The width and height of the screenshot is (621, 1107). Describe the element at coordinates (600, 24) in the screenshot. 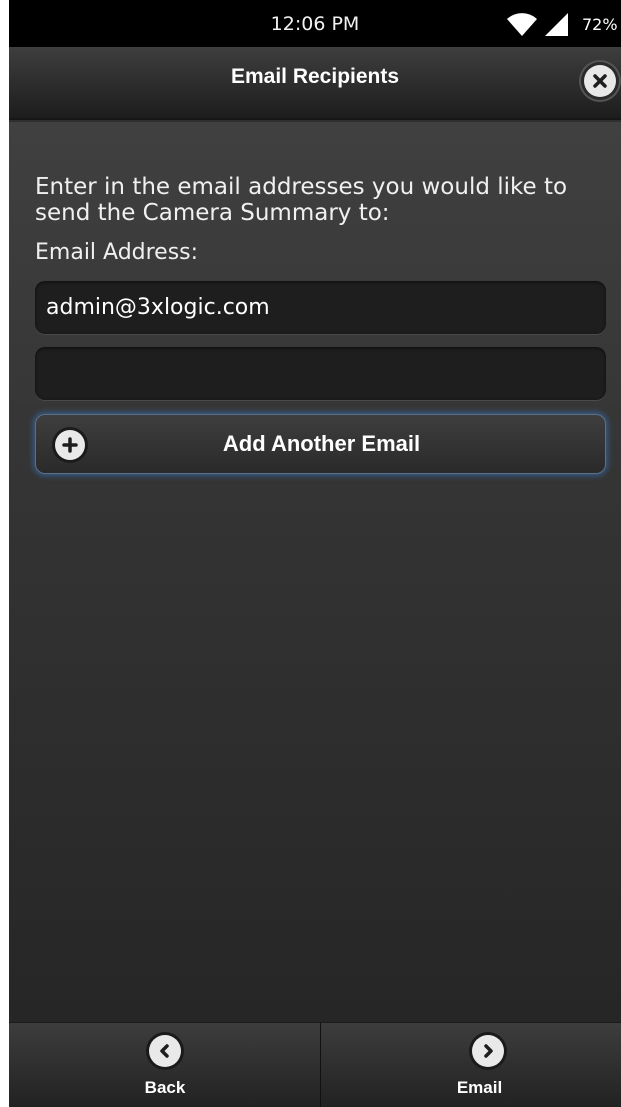

I see `battery-level: 72%` at that location.